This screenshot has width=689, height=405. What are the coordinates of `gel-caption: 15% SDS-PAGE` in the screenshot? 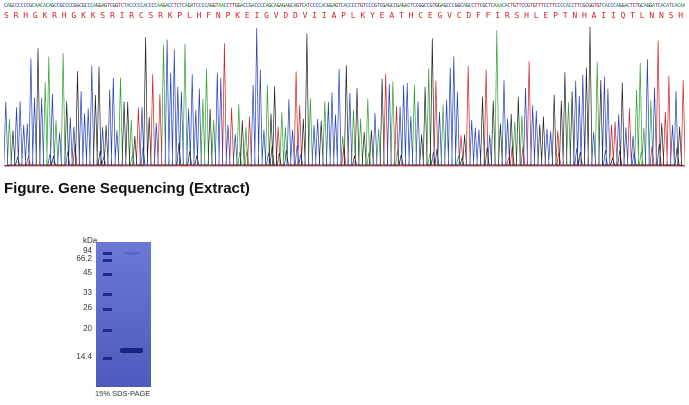 It's located at (123, 393).